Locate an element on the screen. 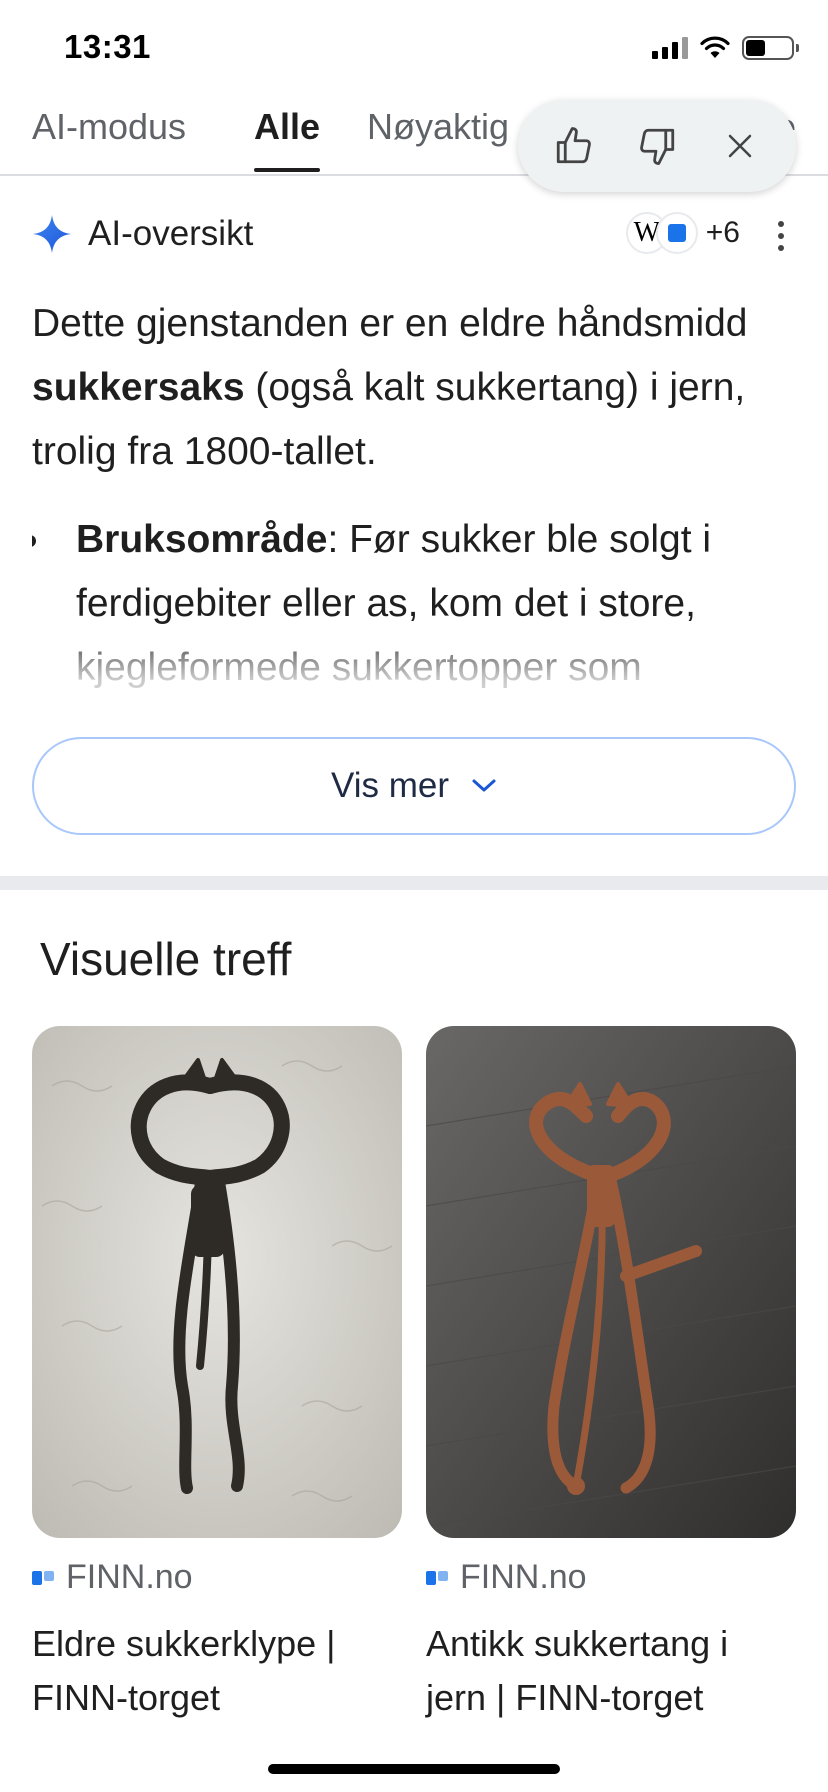 Image resolution: width=828 pixels, height=1792 pixels. status-time: 13:31 is located at coordinates (107, 46).